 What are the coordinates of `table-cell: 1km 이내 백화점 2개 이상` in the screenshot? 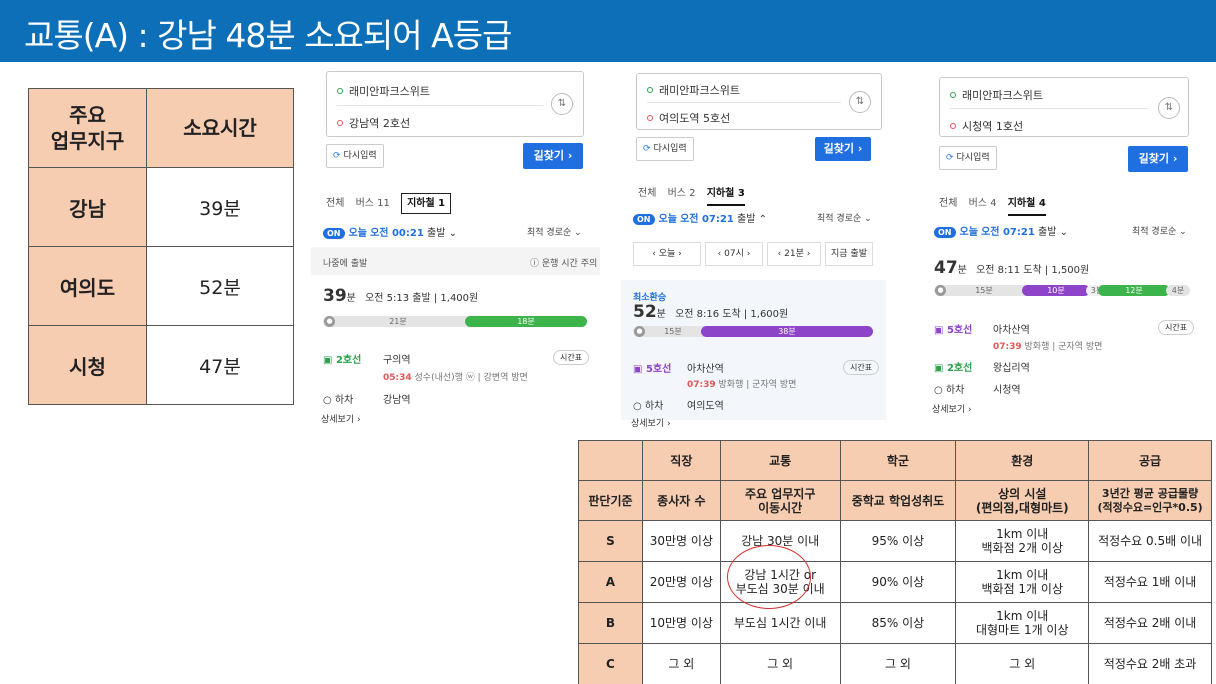 It's located at (1022, 541).